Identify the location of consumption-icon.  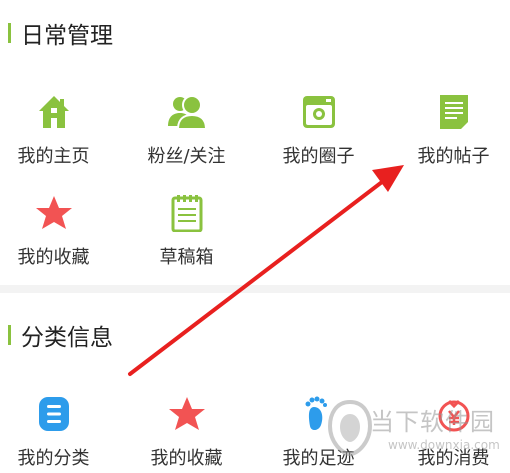
(454, 414).